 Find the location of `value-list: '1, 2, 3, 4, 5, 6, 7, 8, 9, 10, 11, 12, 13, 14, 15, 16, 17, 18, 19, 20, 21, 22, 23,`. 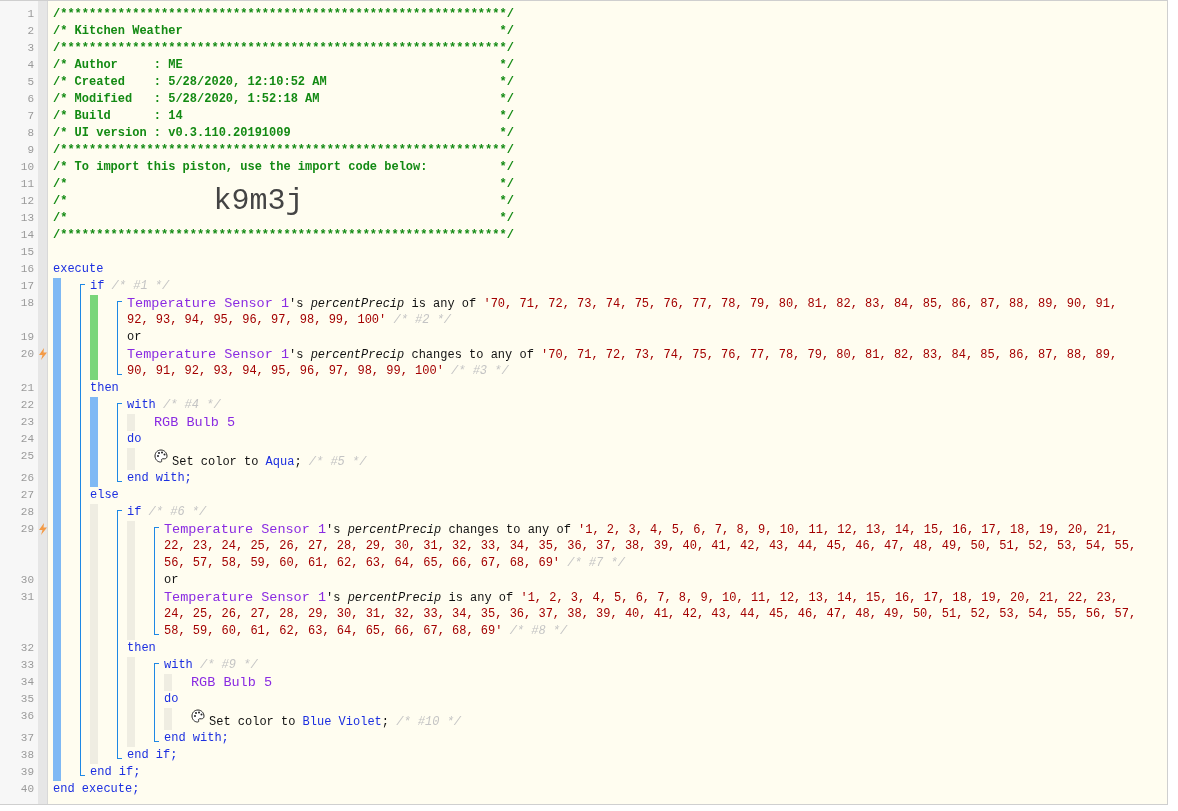

value-list: '1, 2, 3, 4, 5, 6, 7, 8, 9, 10, 11, 12, 13, 14, 15, 16, 17, 18, 19, 20, 21, 22, 23, is located at coordinates (819, 598).